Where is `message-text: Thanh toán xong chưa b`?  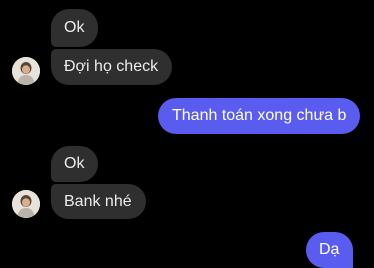
message-text: Thanh toán xong chưa b is located at coordinates (259, 115).